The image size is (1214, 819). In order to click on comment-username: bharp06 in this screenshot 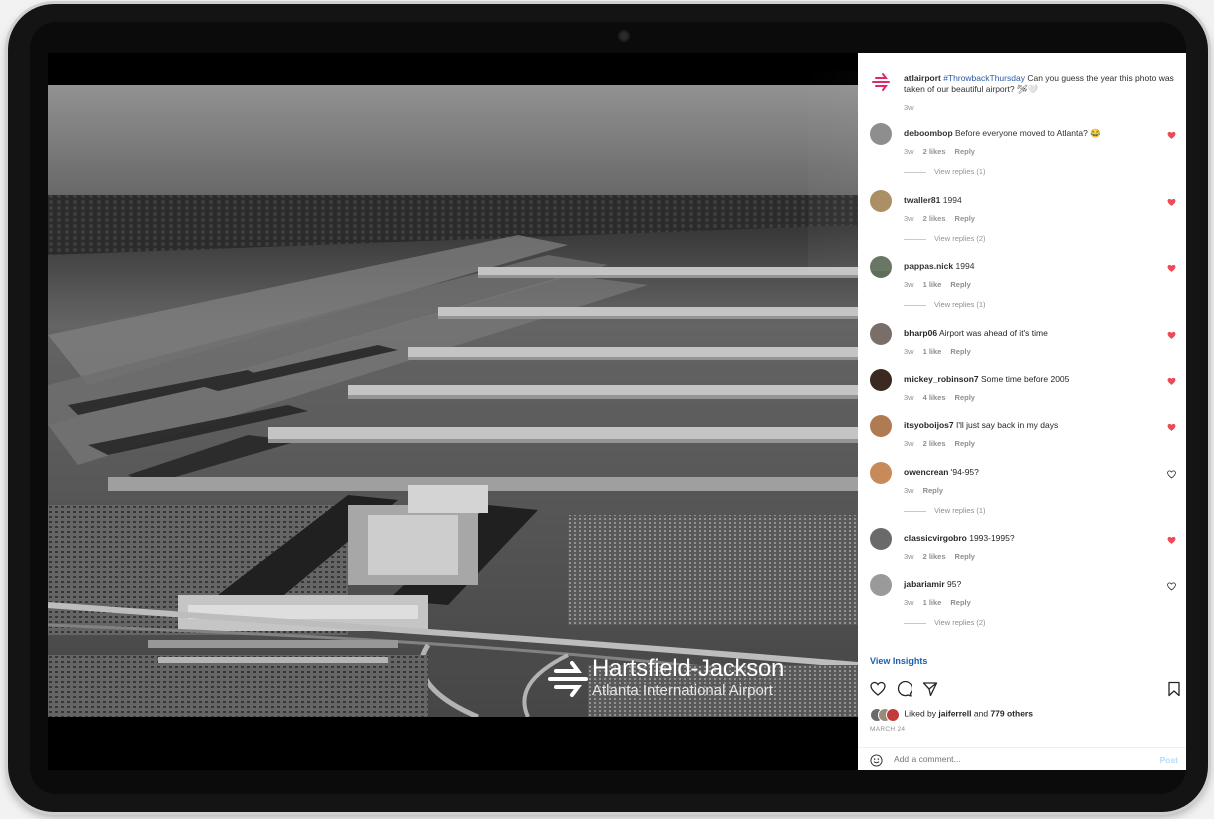, I will do `click(920, 333)`.